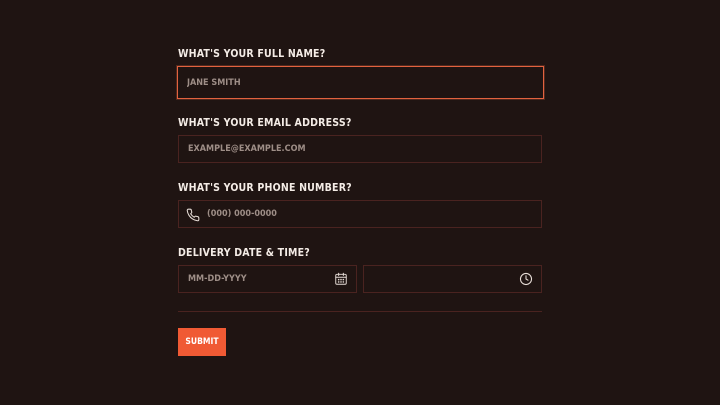 The image size is (720, 405). Describe the element at coordinates (341, 279) in the screenshot. I see `calendar-icon` at that location.